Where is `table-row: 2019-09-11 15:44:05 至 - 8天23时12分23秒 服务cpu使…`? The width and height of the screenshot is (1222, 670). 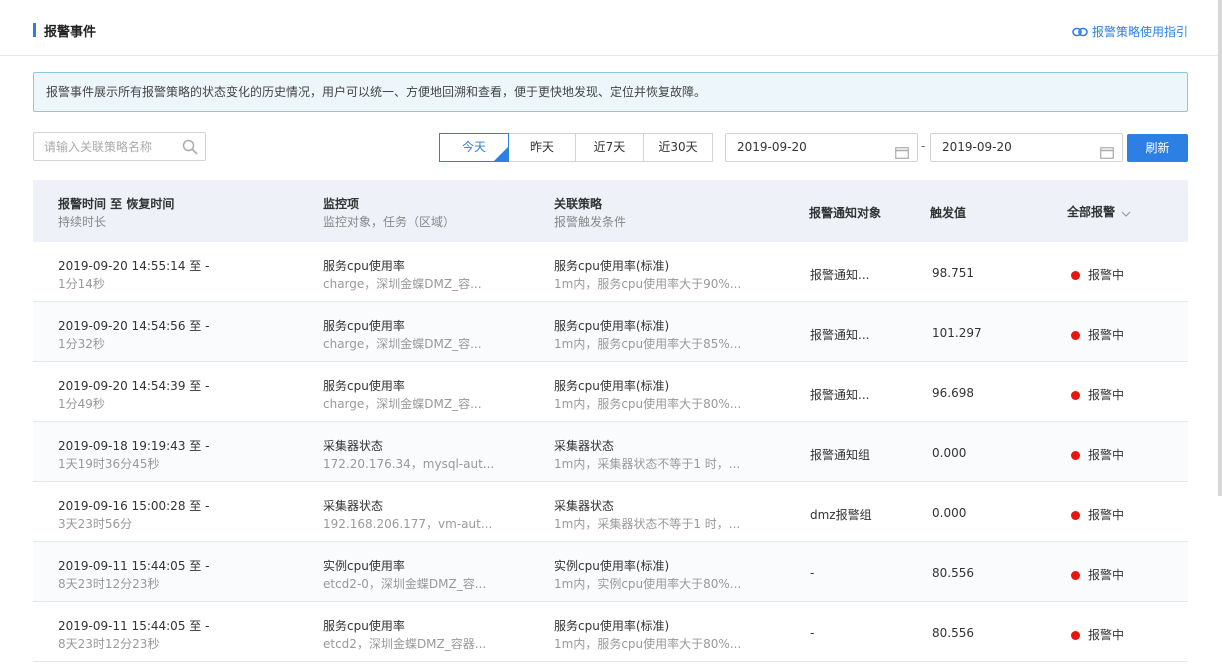
table-row: 2019-09-11 15:44:05 至 - 8天23时12分23秒 服务cpu使… is located at coordinates (610, 632).